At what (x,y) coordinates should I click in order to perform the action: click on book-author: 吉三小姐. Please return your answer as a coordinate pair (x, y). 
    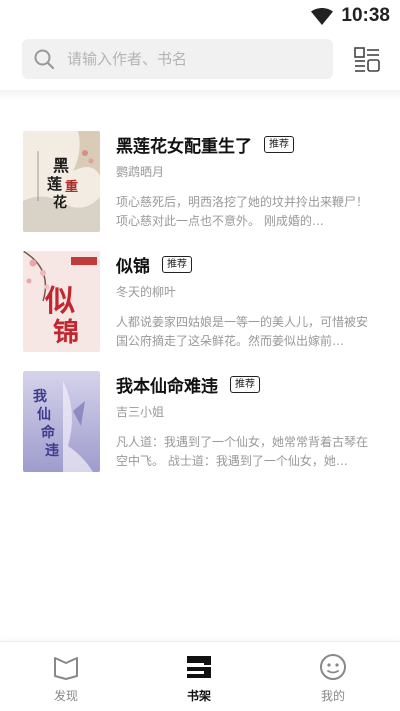
    Looking at the image, I should click on (140, 412).